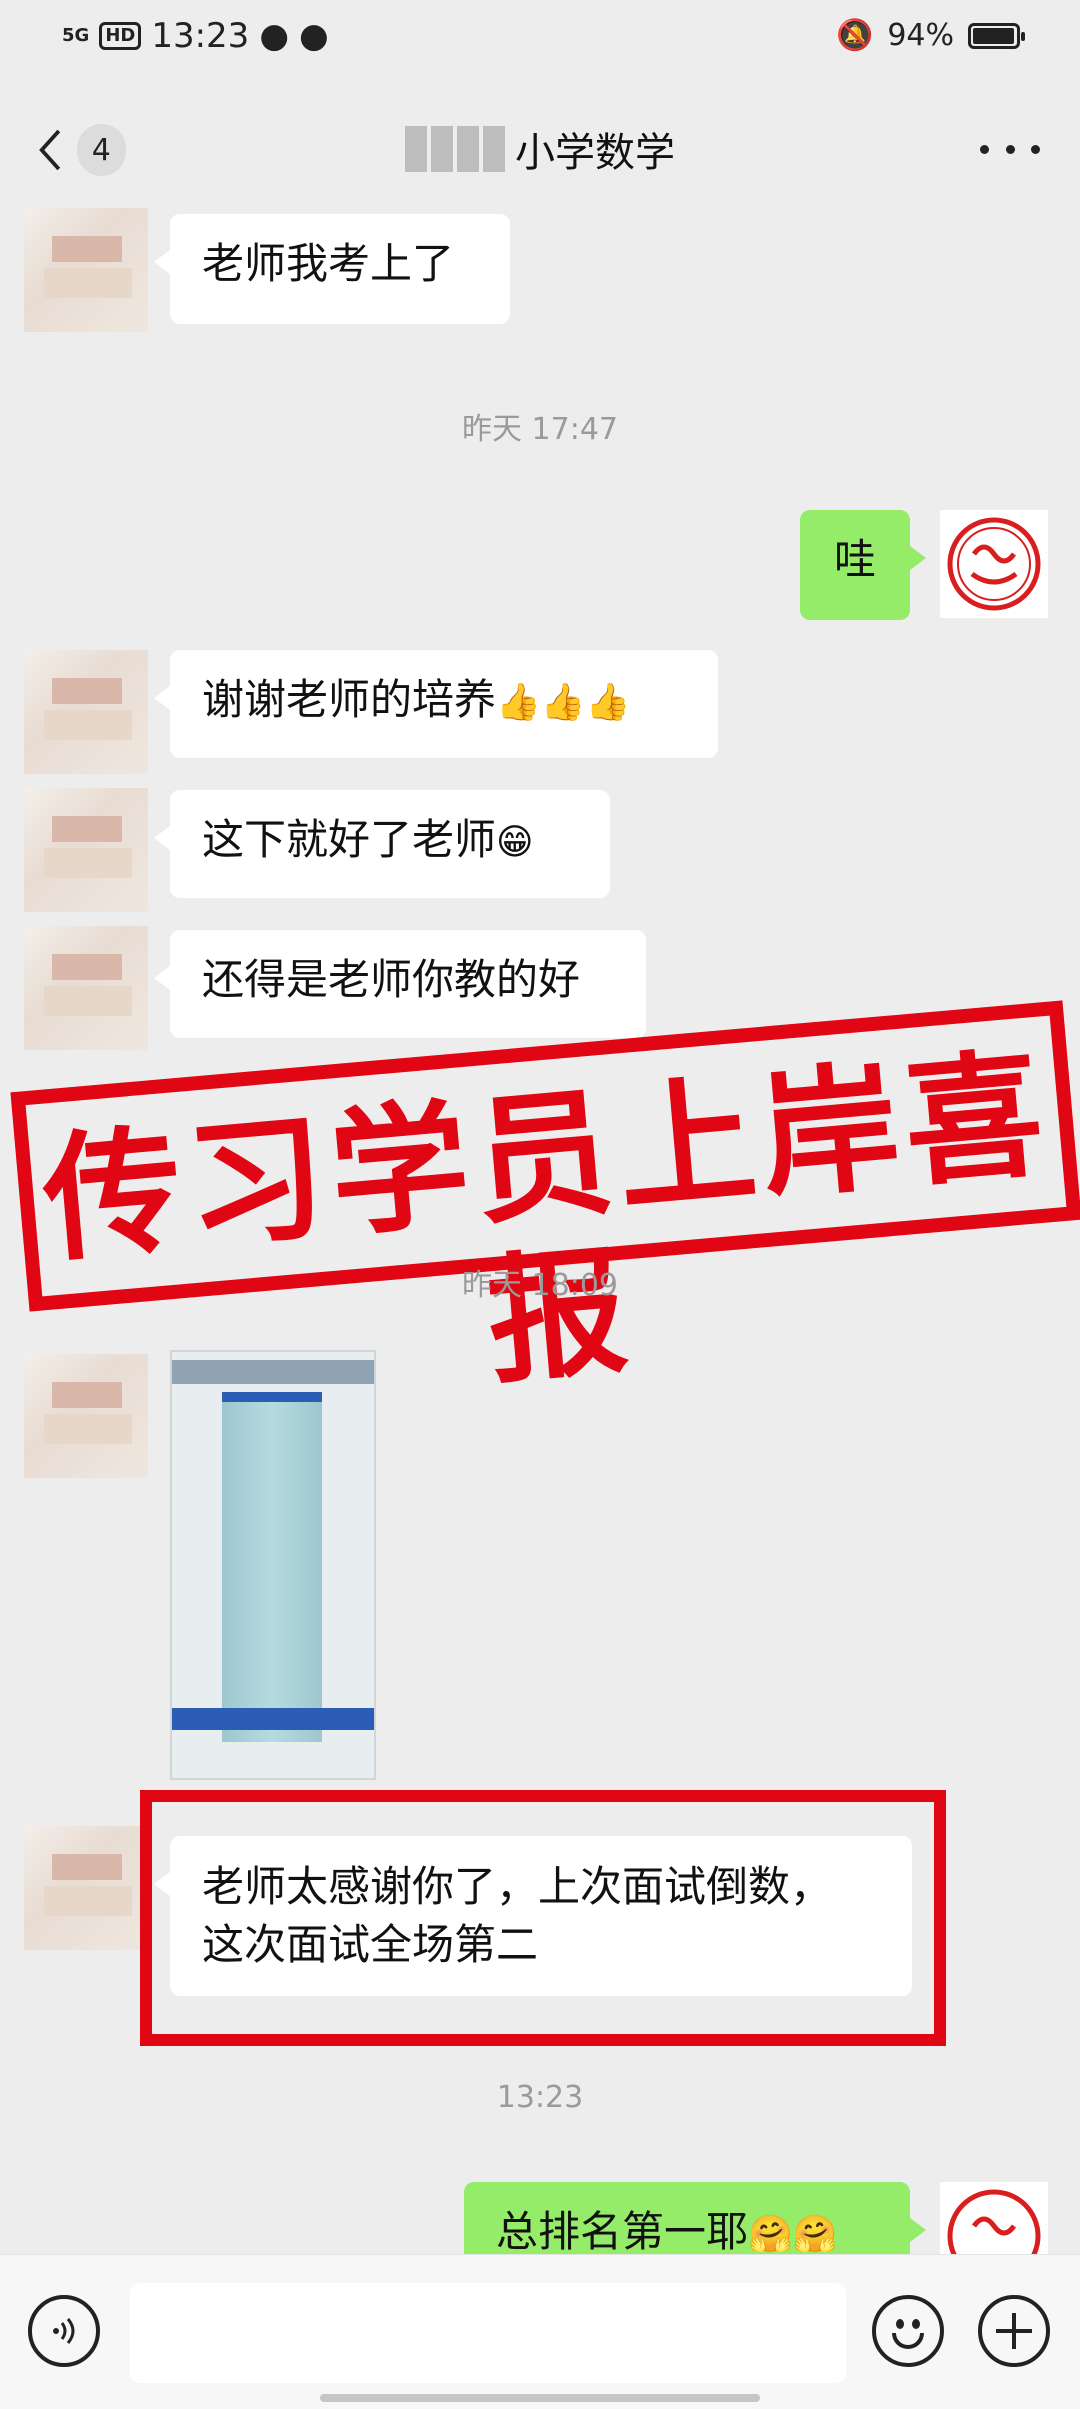  What do you see at coordinates (540, 40) in the screenshot?
I see `status-bar: 5G HD 13:23 ● ● 🔕 94%` at bounding box center [540, 40].